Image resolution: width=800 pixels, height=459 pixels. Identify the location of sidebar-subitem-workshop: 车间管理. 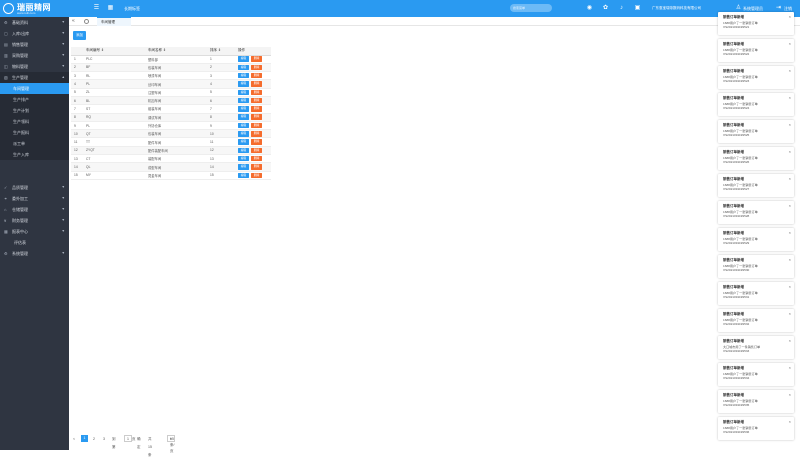
(34, 88).